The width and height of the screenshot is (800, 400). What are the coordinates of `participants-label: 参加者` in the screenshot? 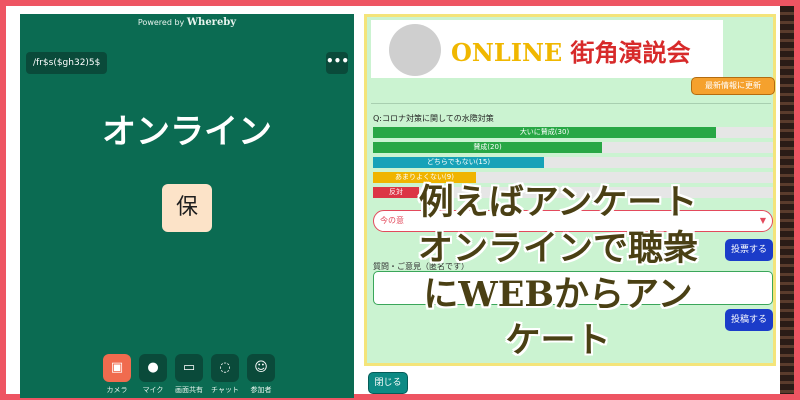 It's located at (261, 390).